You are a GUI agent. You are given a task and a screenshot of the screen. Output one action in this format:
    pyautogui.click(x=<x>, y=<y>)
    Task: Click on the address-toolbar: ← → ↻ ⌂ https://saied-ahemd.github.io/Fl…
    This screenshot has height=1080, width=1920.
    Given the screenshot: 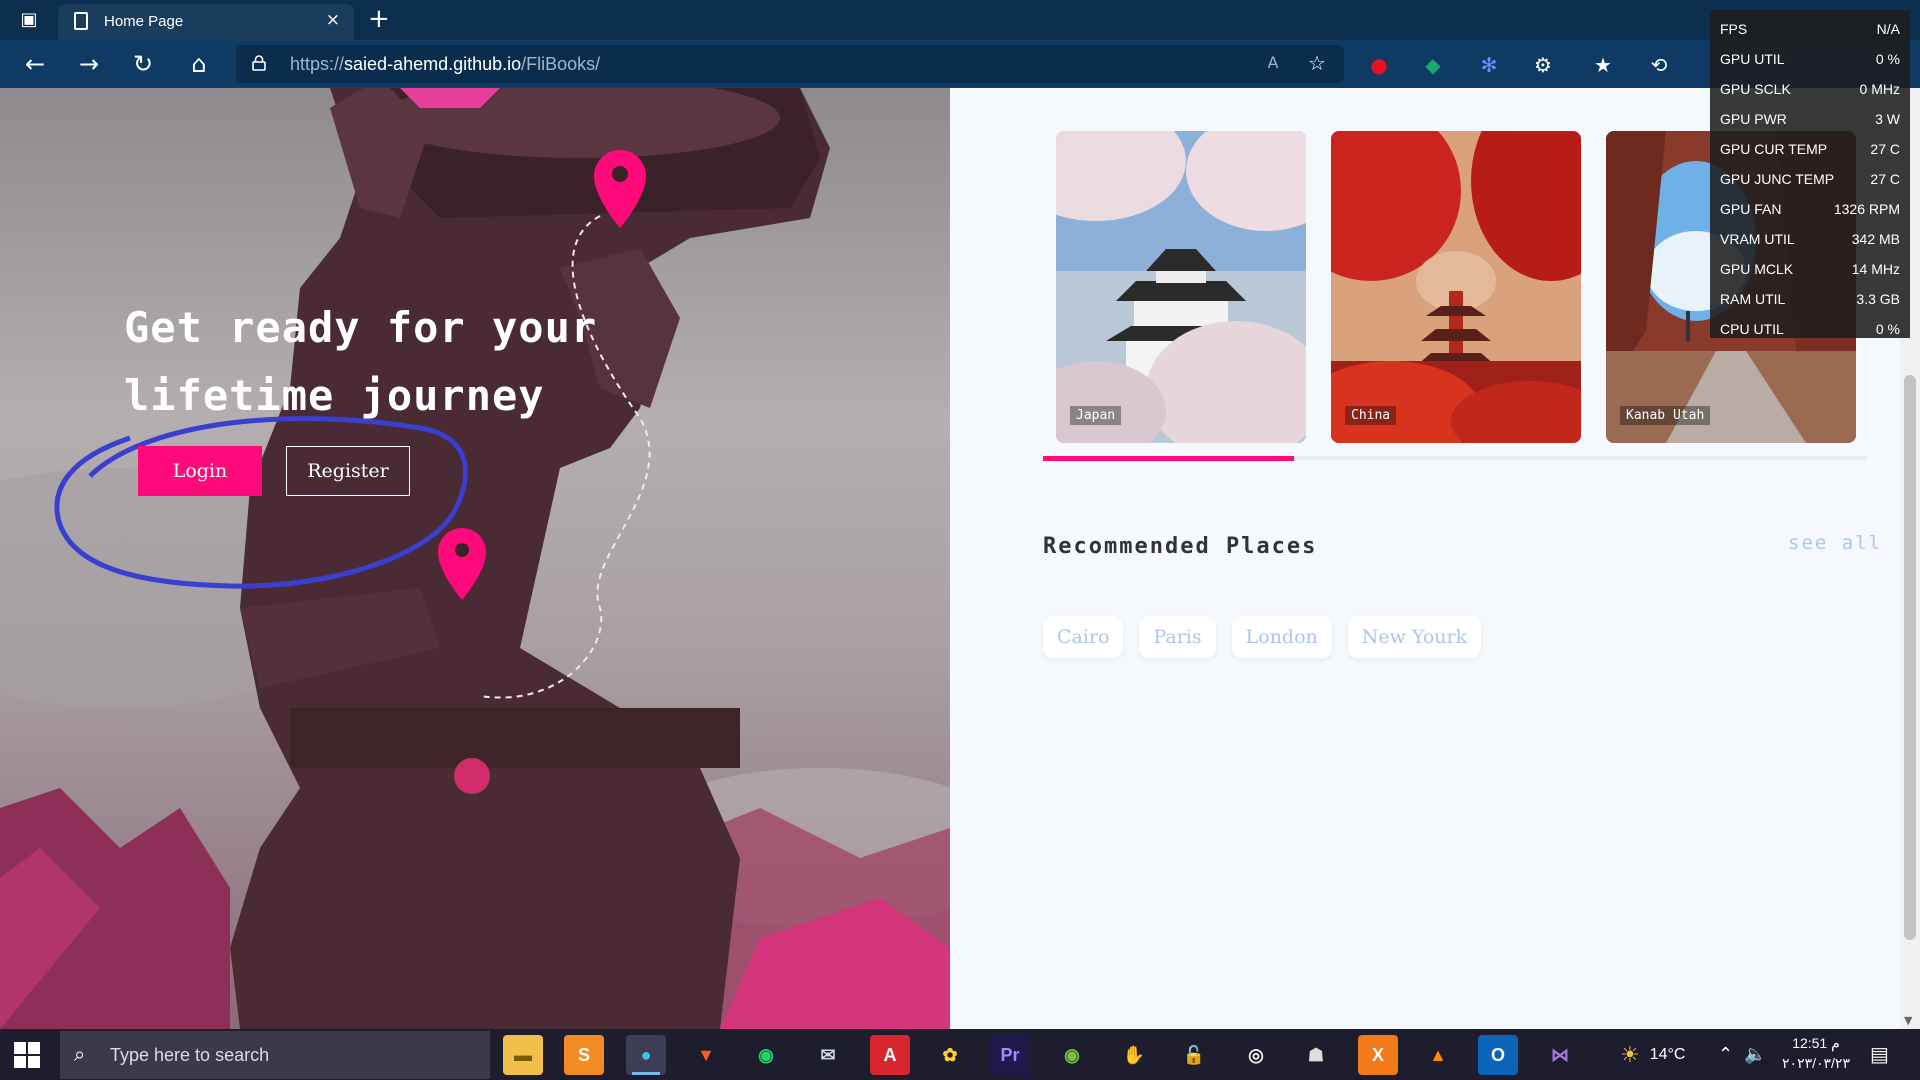 What is the action you would take?
    pyautogui.click(x=960, y=64)
    